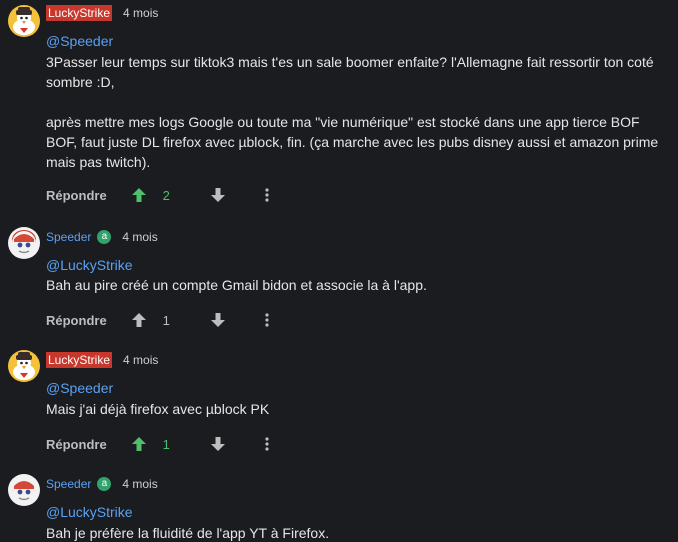 The width and height of the screenshot is (678, 542). I want to click on comment-text: Mais j'ai déjà firefox avec µblock PK, so click(358, 409).